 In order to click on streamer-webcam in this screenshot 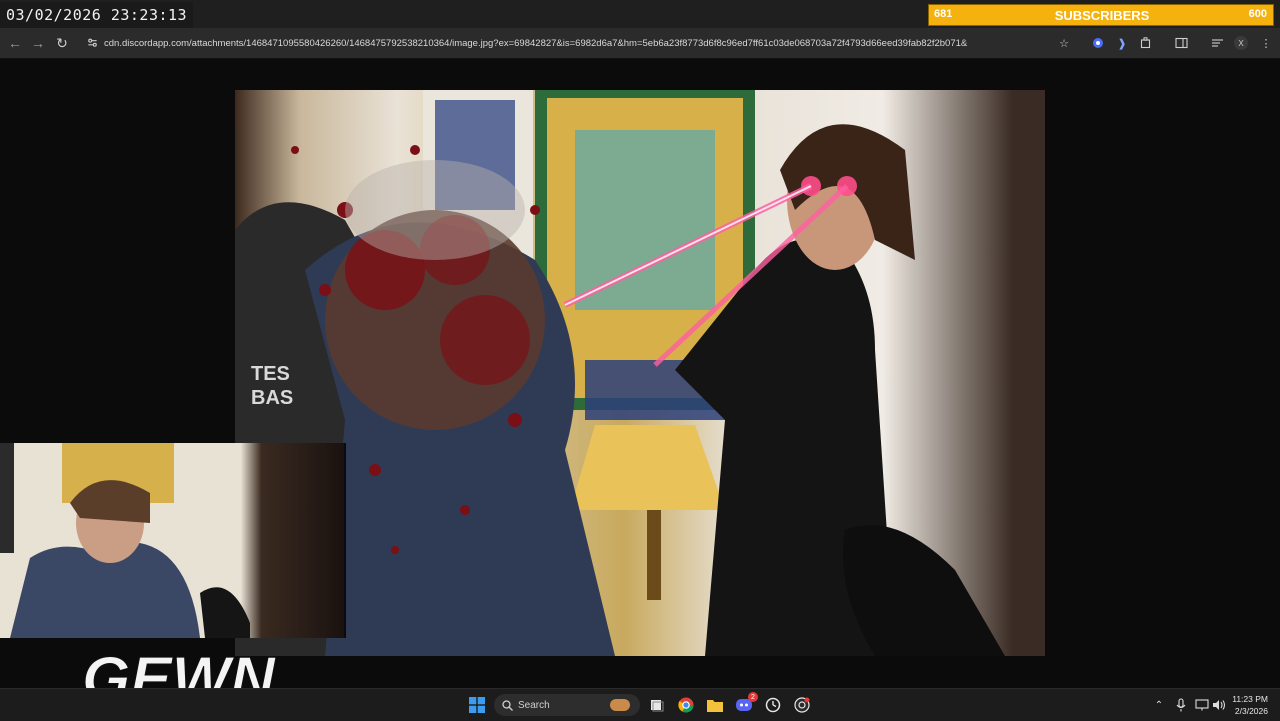, I will do `click(173, 540)`.